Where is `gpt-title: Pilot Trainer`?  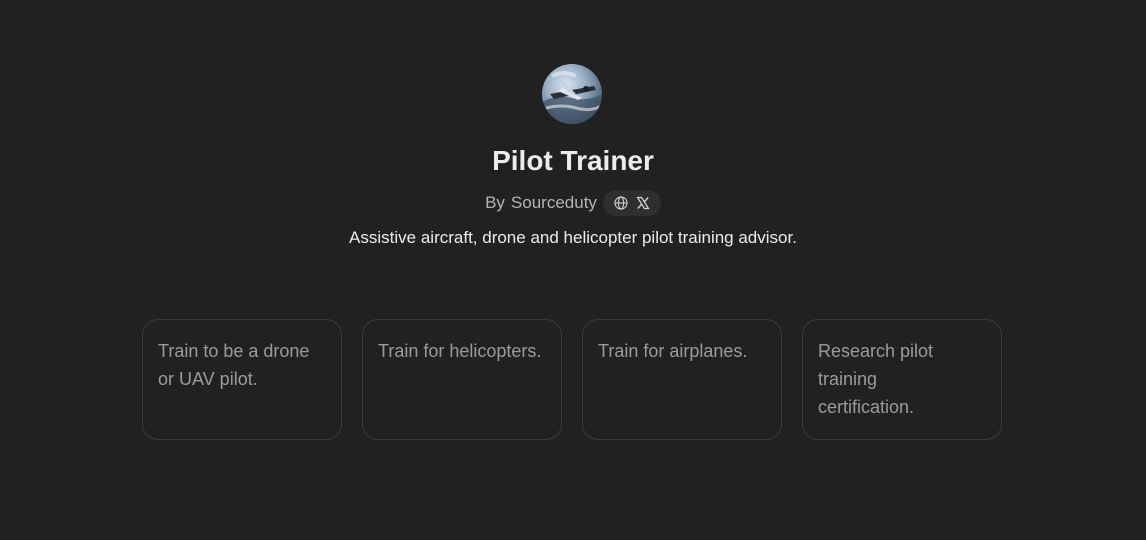 gpt-title: Pilot Trainer is located at coordinates (573, 160).